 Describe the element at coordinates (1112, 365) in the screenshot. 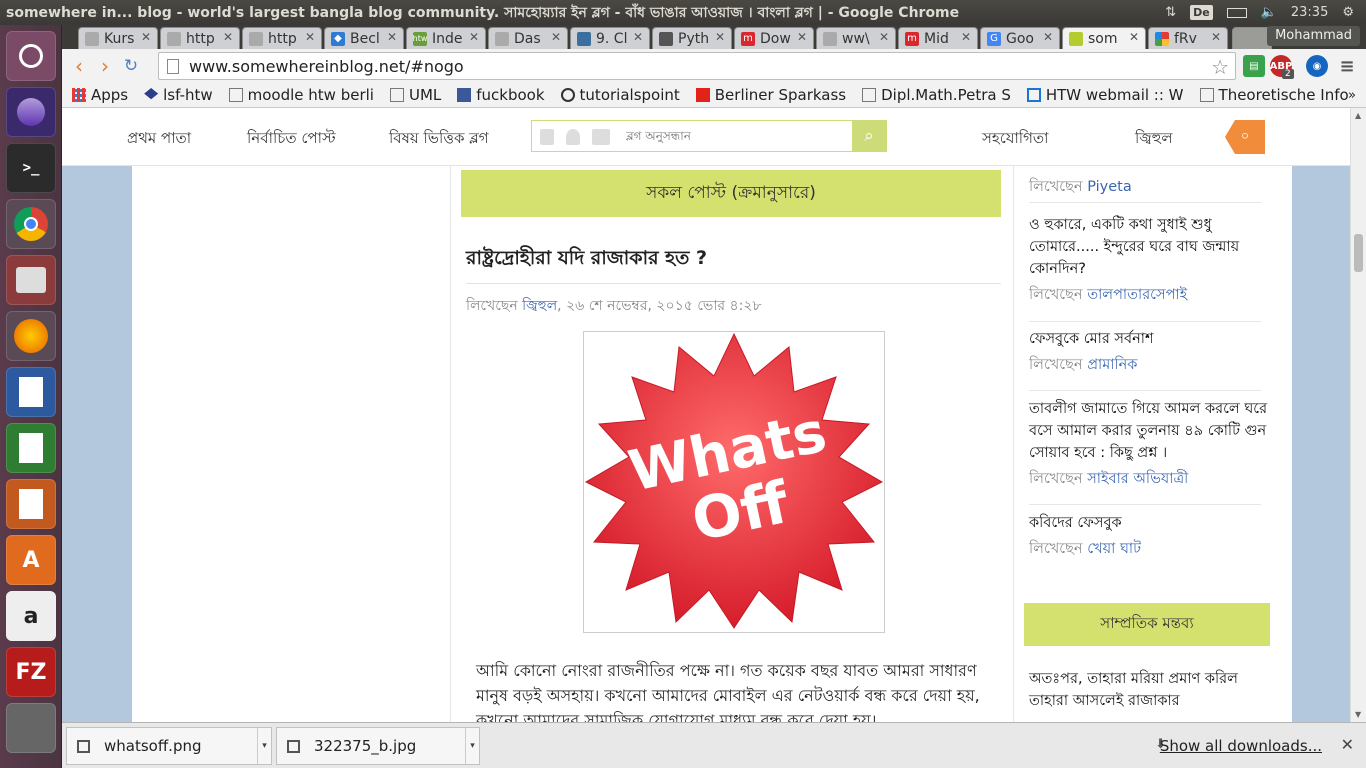

I see `author-link: প্রামানিক` at that location.